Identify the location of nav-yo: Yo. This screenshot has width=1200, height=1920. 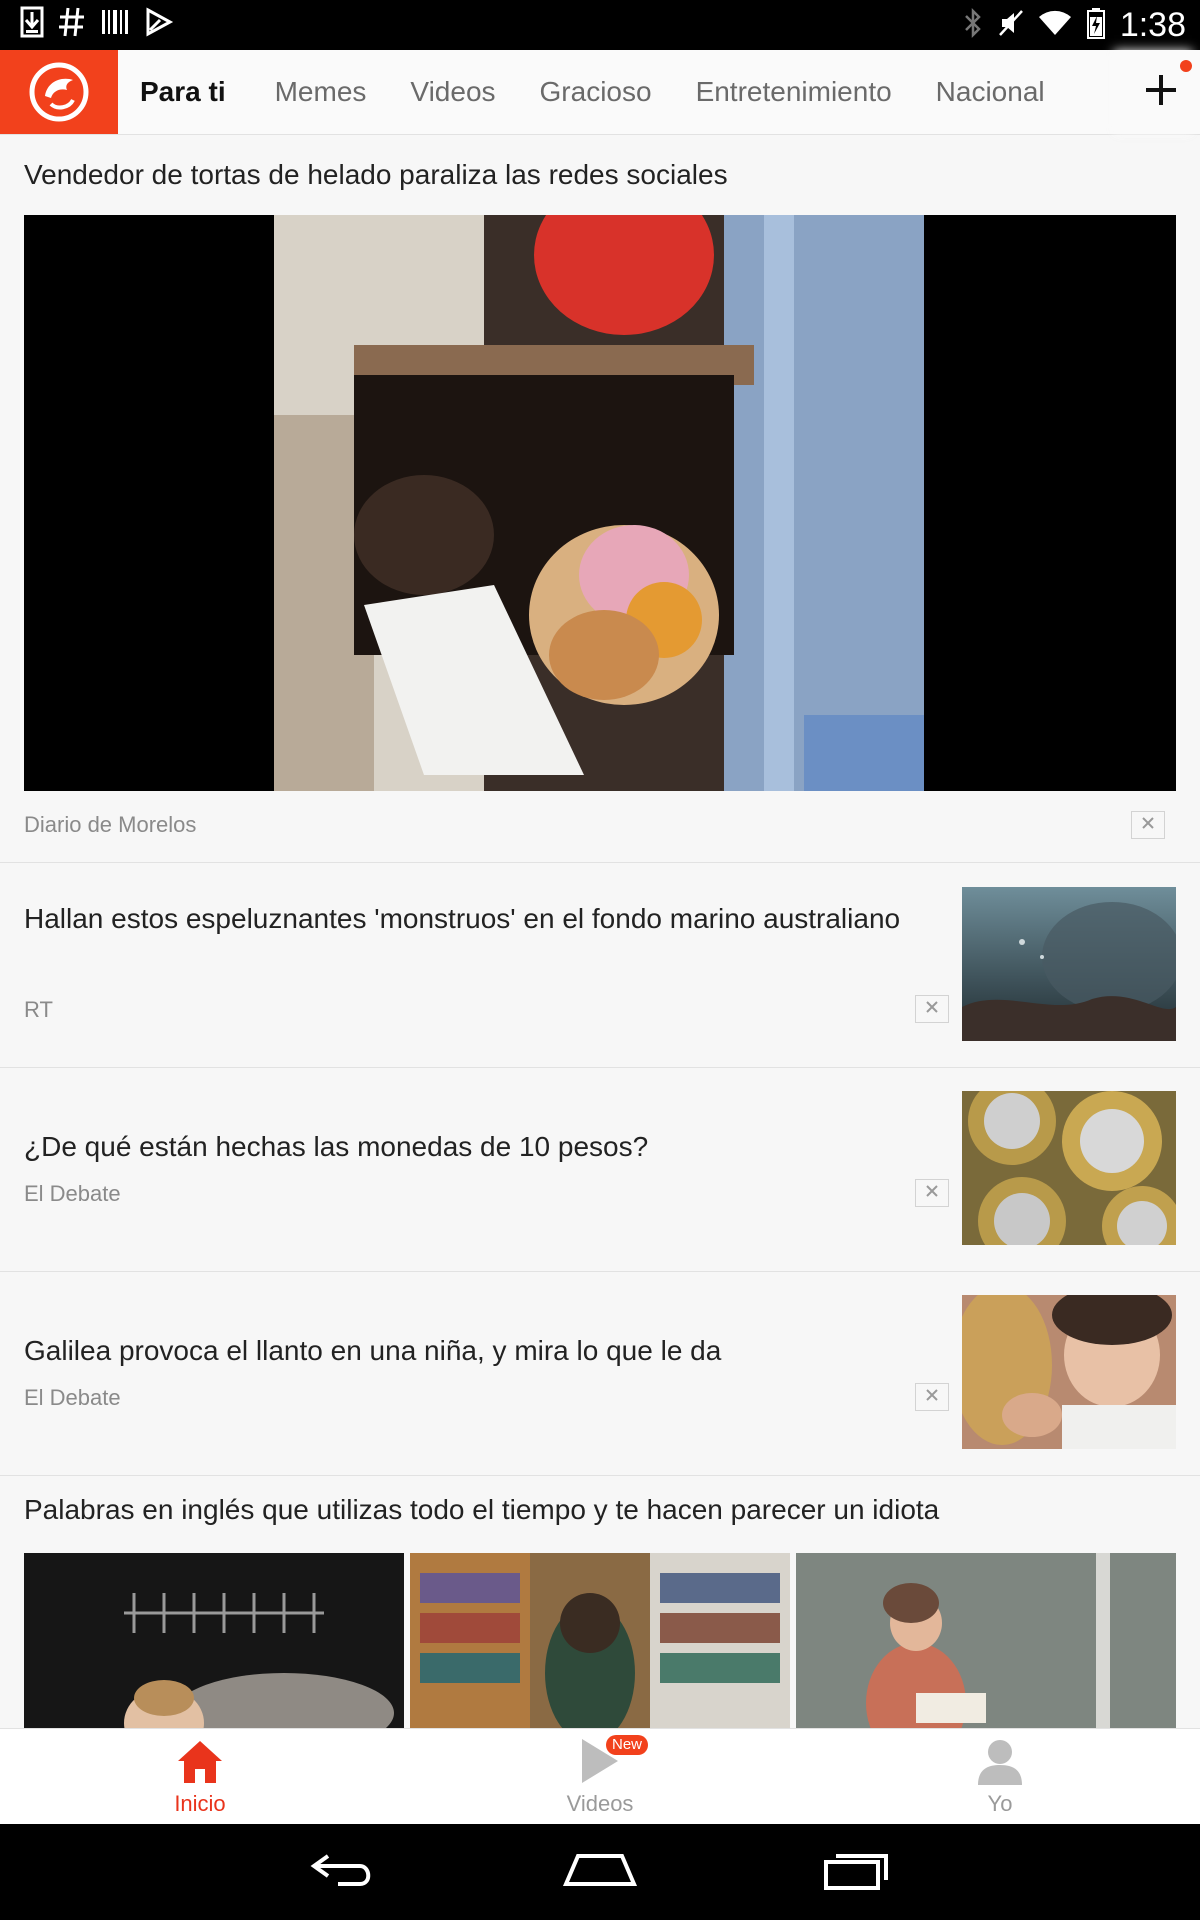
(1000, 1777).